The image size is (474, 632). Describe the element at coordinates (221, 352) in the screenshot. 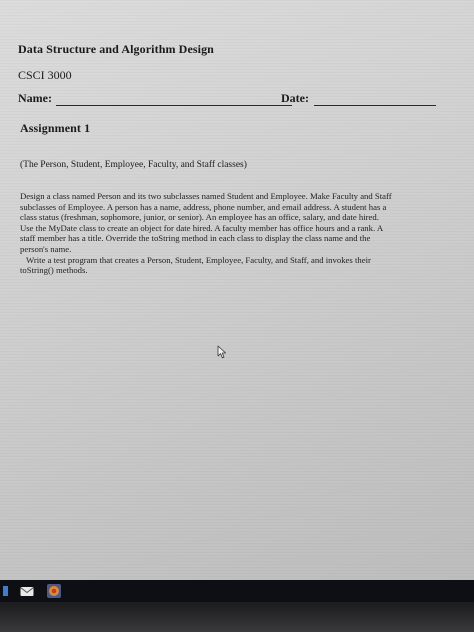

I see `mouse-pointer-icon` at that location.